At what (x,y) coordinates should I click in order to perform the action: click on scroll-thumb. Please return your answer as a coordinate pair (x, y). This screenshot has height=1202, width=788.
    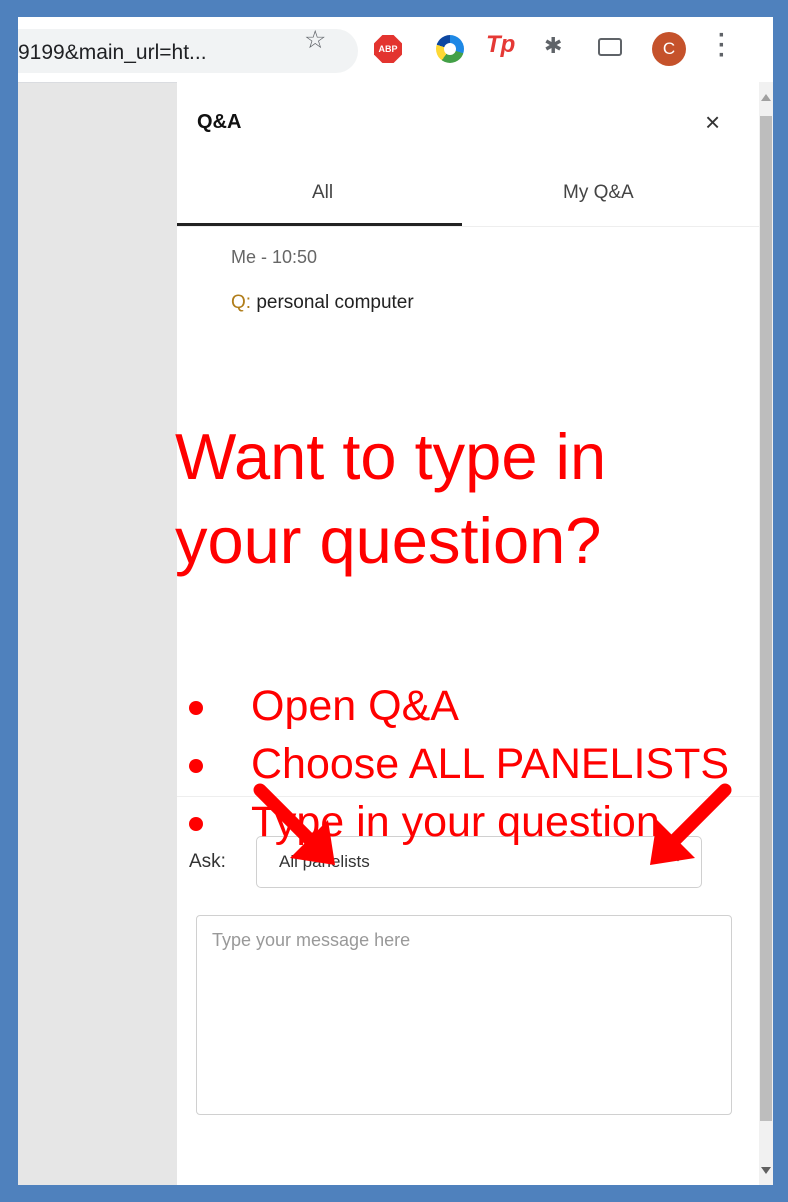
    Looking at the image, I should click on (766, 618).